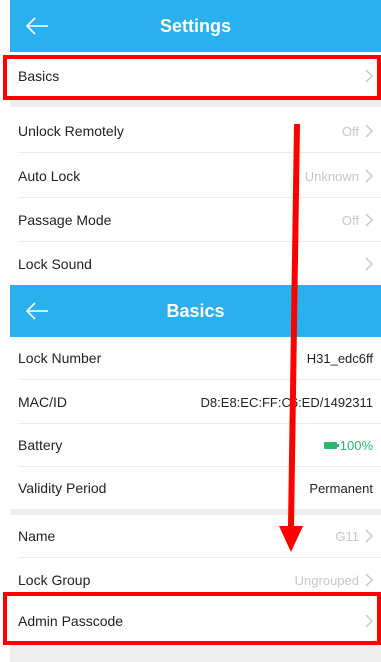 The height and width of the screenshot is (662, 381). I want to click on settings-row-admin-passcode: Admin Passcode, so click(195, 621).